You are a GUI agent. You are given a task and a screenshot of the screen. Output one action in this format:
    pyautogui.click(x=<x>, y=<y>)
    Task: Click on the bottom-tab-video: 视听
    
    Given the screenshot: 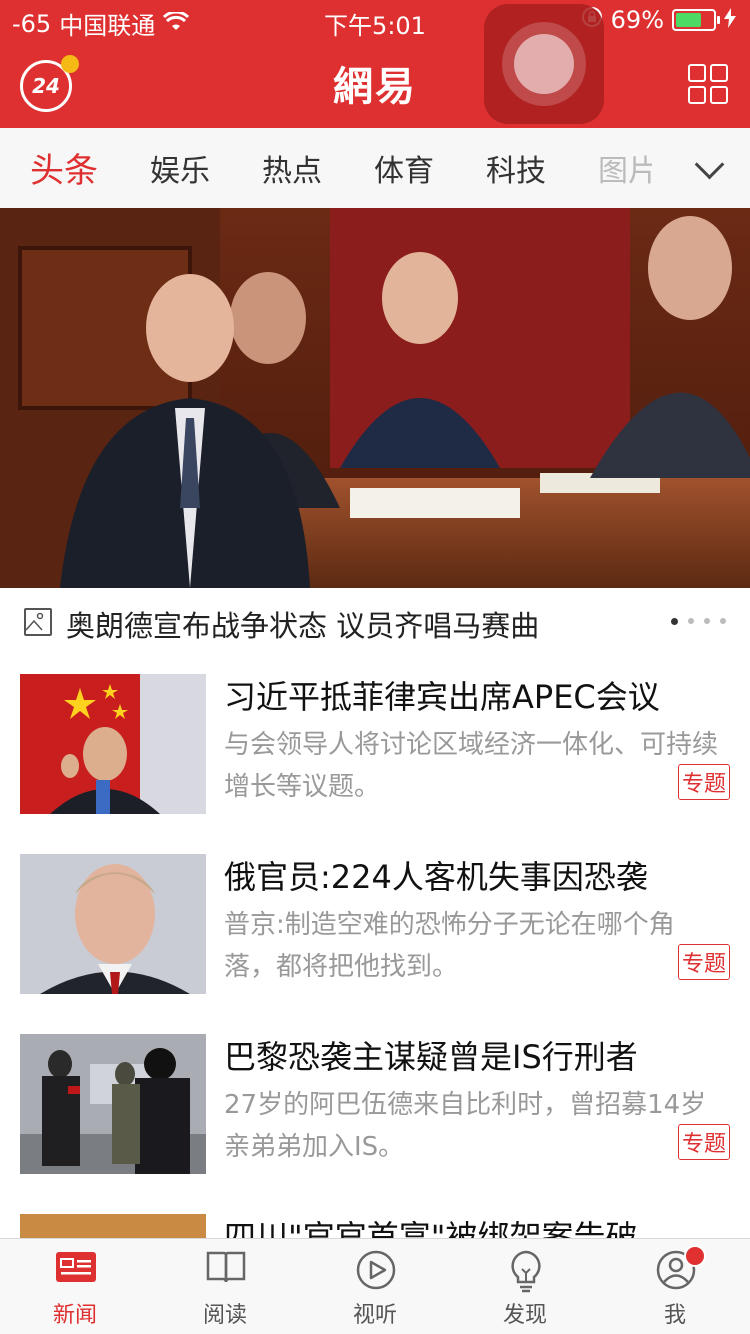 What is the action you would take?
    pyautogui.click(x=375, y=1286)
    